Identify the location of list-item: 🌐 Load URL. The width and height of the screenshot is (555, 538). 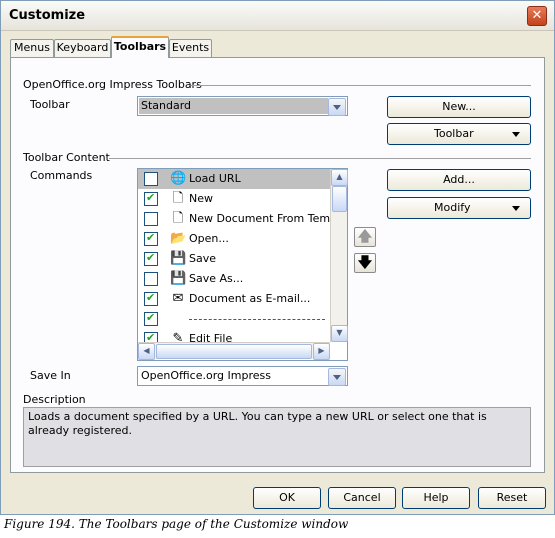
(234, 179).